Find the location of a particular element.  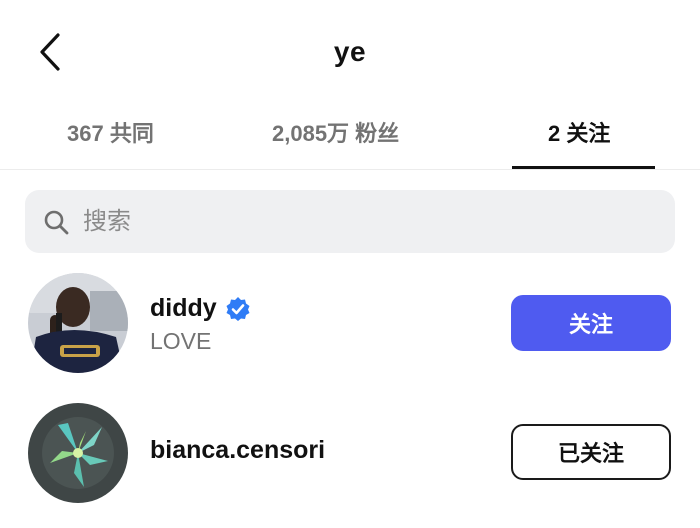

divider is located at coordinates (350, 169).